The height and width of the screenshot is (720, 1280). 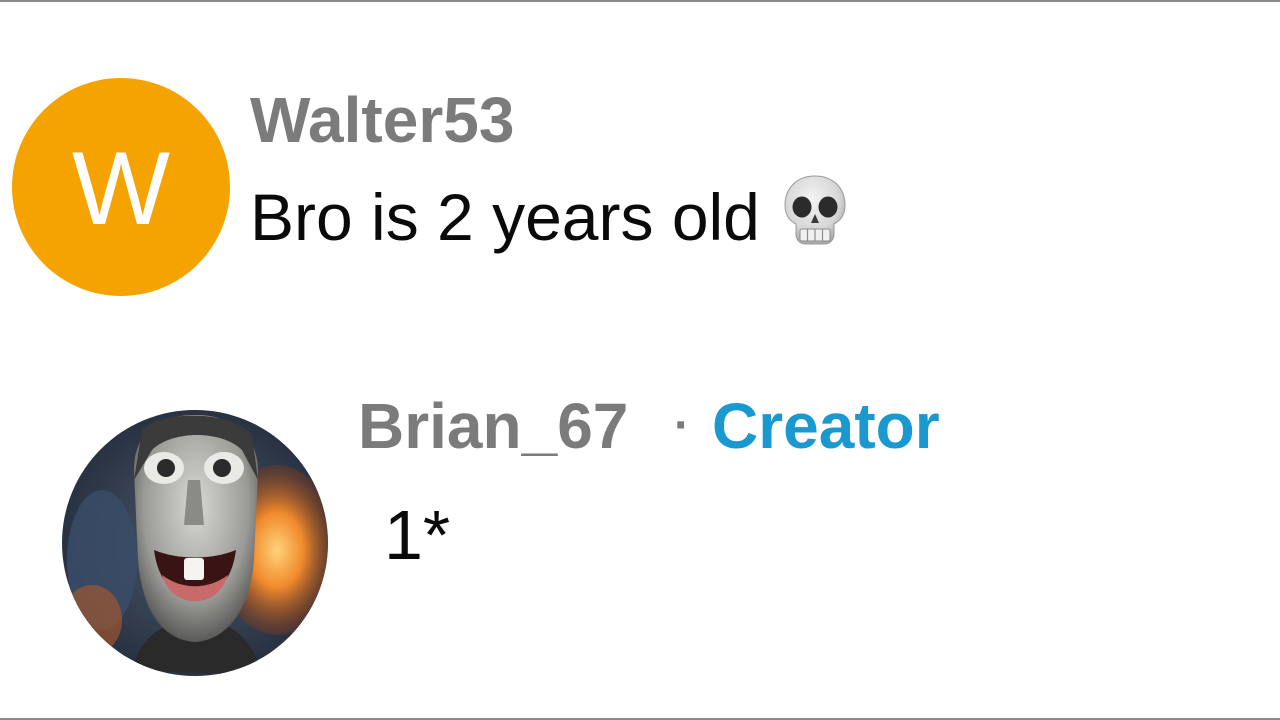 I want to click on avatar-letter: W, so click(x=121, y=189).